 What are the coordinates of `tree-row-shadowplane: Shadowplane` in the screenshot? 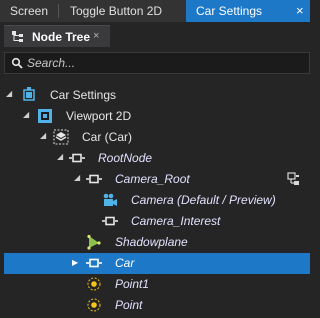 It's located at (155, 242).